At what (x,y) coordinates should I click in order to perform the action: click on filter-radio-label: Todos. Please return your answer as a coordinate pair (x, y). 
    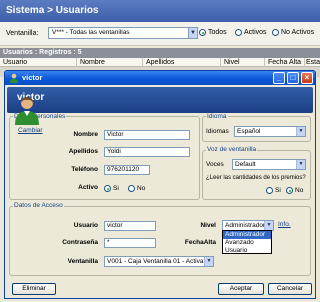
    Looking at the image, I should click on (217, 32).